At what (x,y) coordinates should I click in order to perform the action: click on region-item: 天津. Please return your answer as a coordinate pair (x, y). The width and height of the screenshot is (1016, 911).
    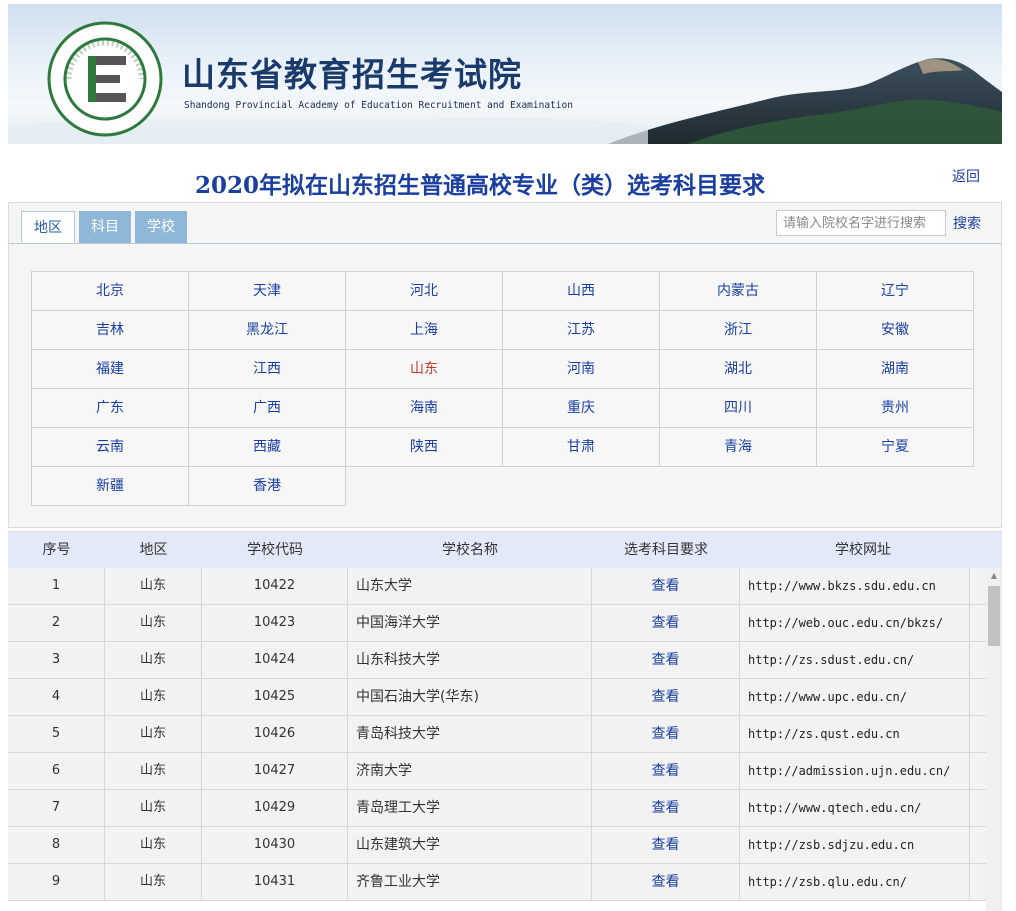
    Looking at the image, I should click on (267, 291).